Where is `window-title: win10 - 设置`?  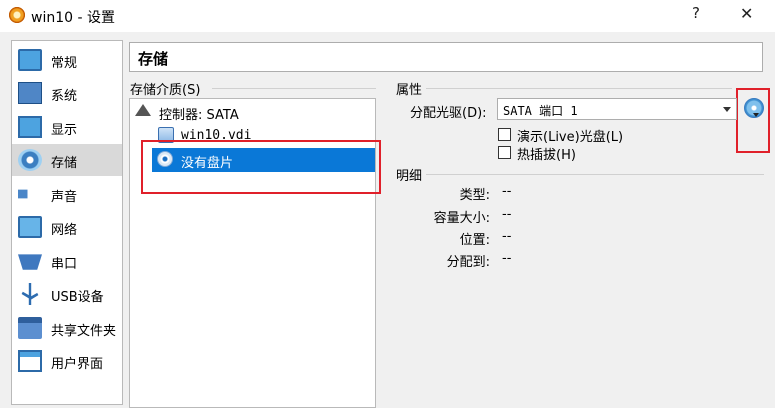 window-title: win10 - 设置 is located at coordinates (73, 18).